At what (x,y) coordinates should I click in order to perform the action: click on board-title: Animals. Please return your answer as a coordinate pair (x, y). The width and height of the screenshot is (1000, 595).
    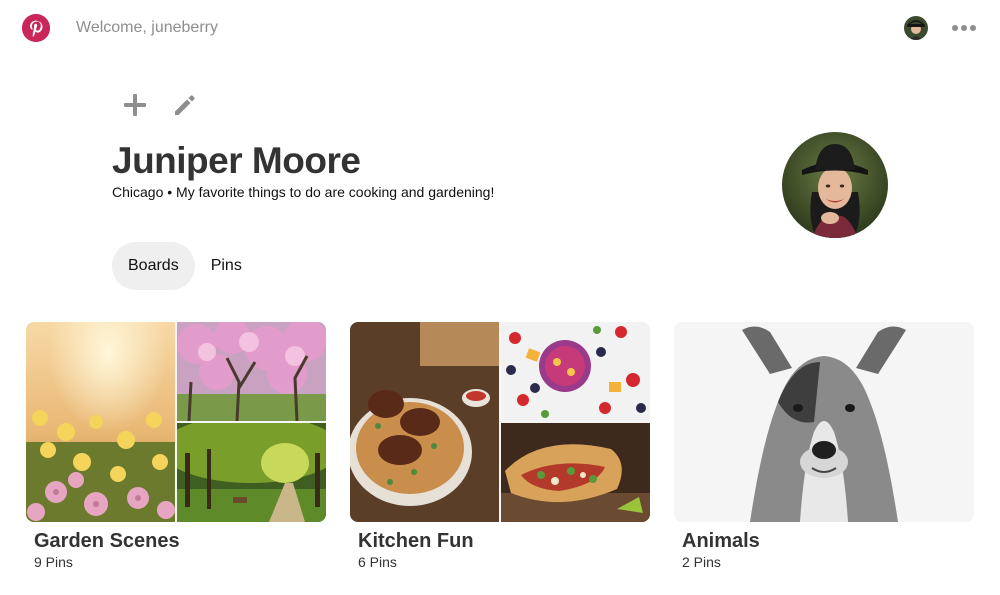
    Looking at the image, I should click on (721, 541).